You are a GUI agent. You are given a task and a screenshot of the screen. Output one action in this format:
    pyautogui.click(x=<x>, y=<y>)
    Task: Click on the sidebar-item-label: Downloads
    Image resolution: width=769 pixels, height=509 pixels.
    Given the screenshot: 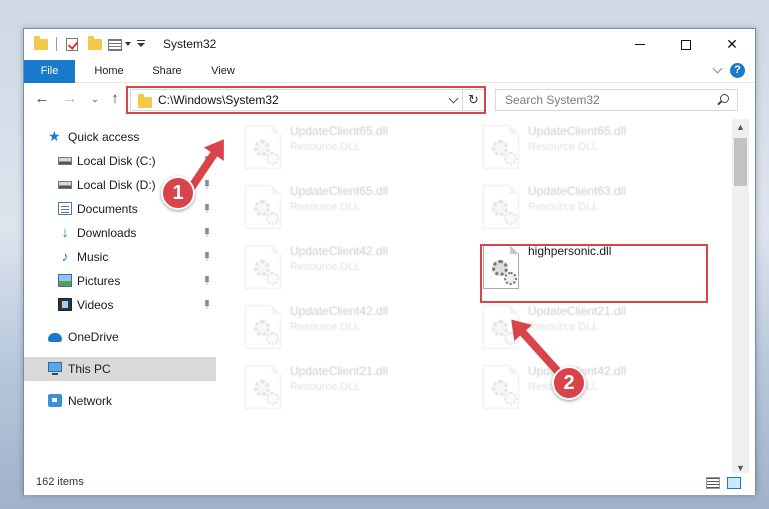 What is the action you would take?
    pyautogui.click(x=107, y=233)
    